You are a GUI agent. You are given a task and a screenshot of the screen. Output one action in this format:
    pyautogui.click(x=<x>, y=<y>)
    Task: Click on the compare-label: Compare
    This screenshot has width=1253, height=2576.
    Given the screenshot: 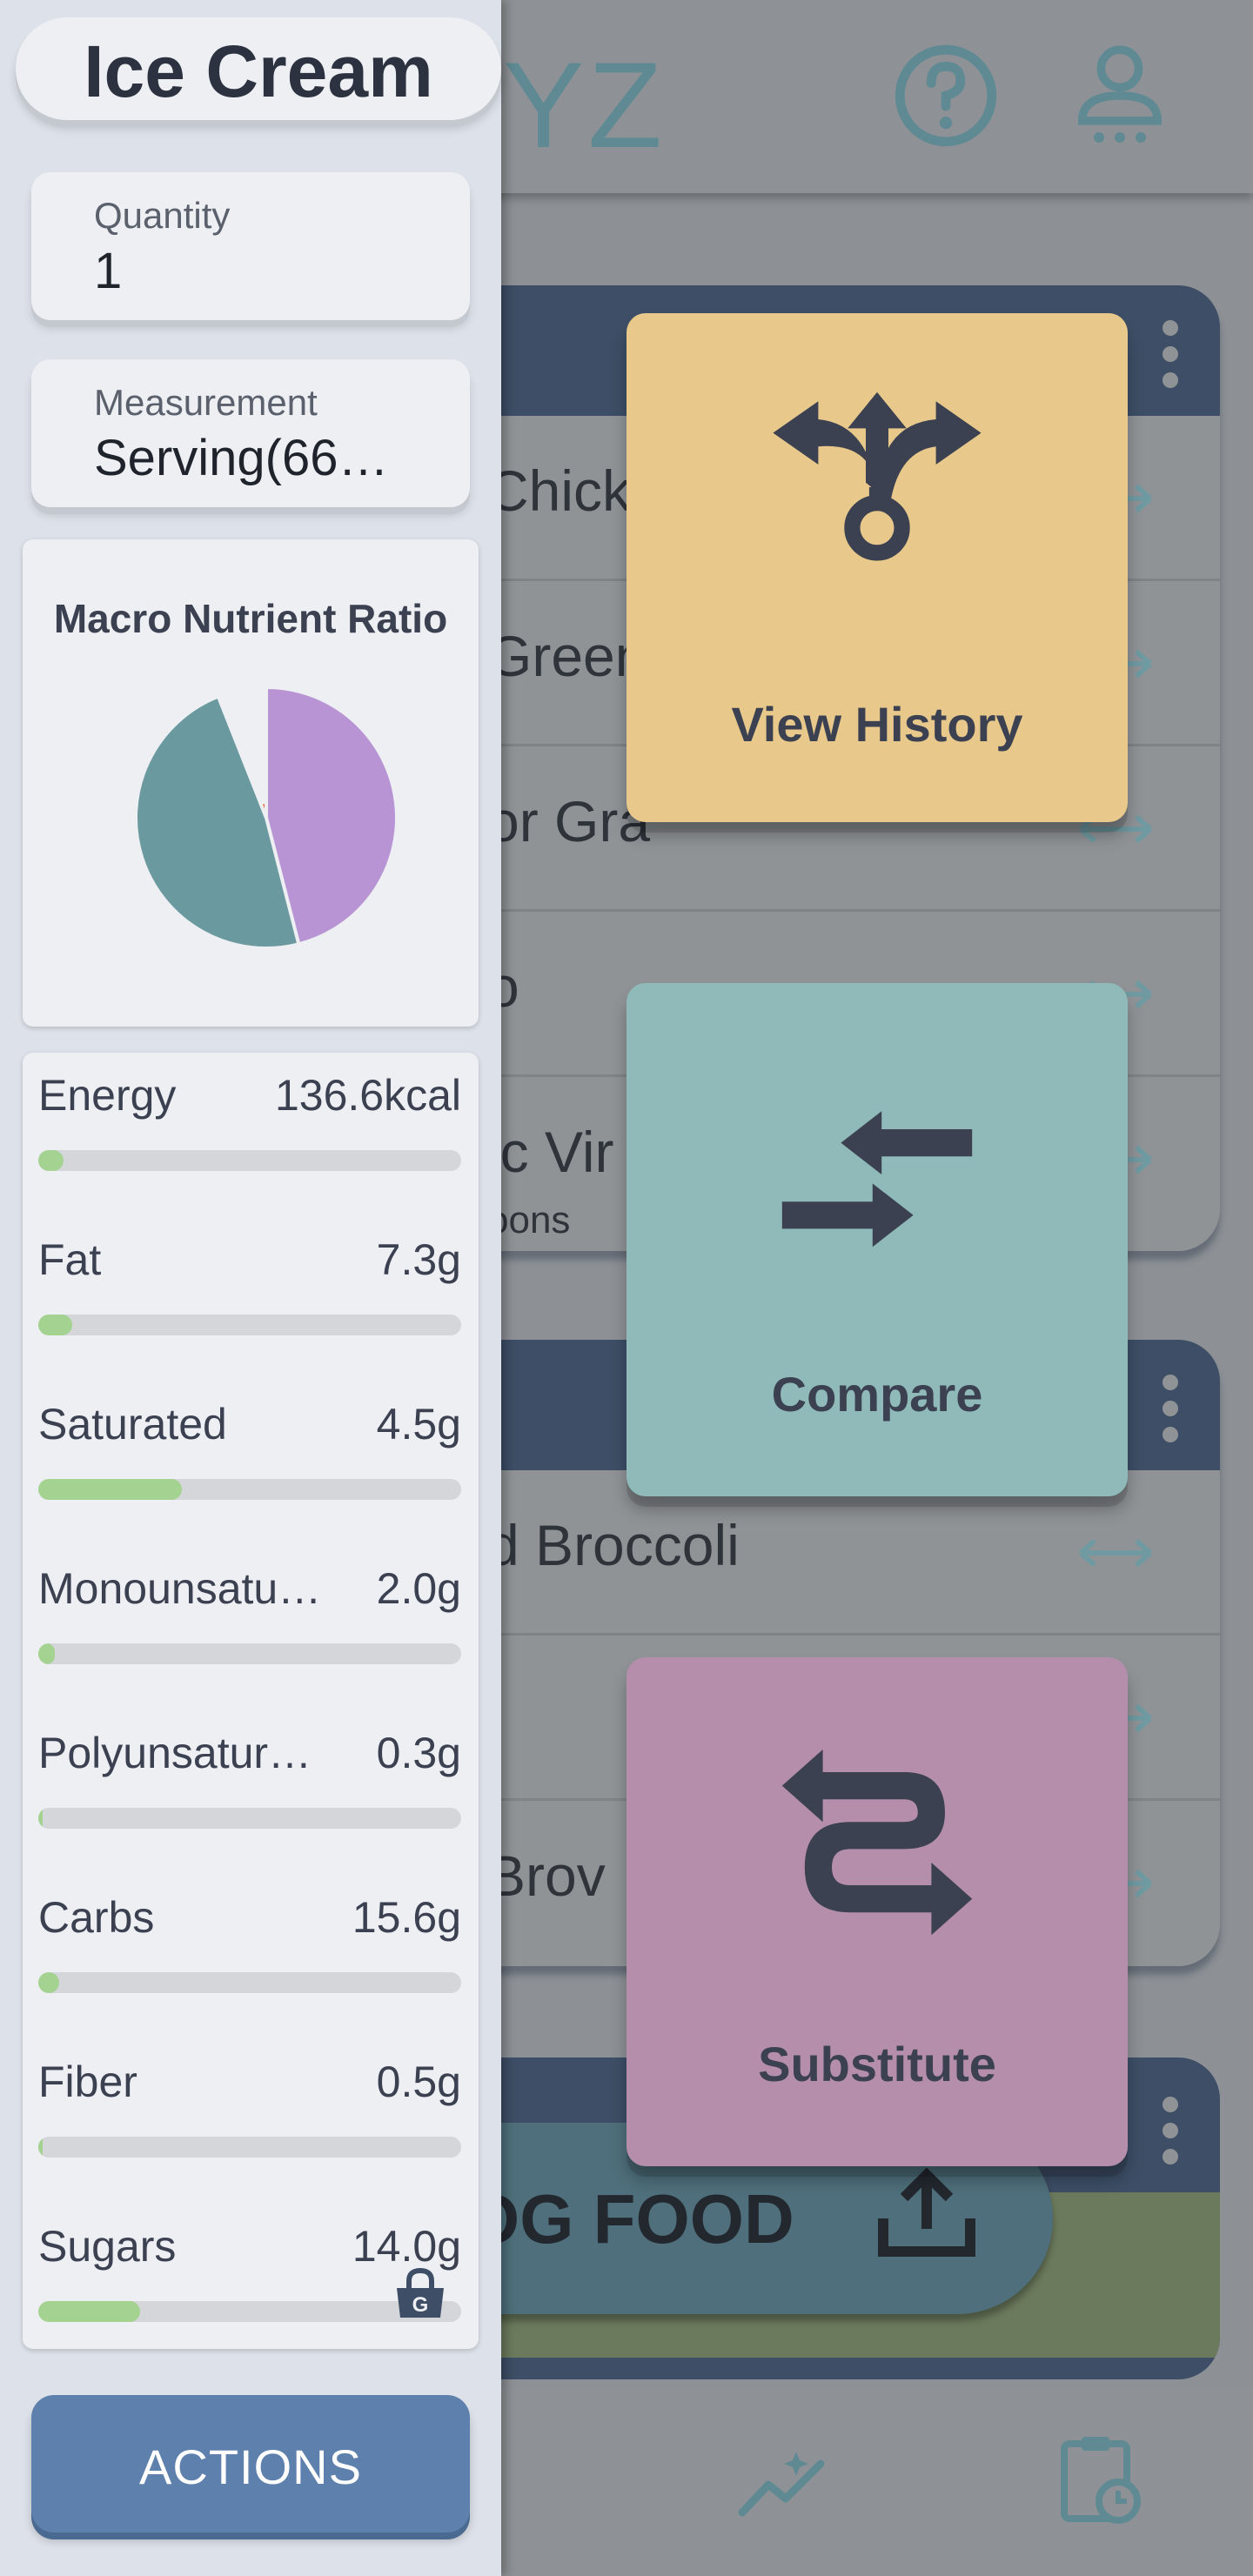 What is the action you would take?
    pyautogui.click(x=877, y=1394)
    